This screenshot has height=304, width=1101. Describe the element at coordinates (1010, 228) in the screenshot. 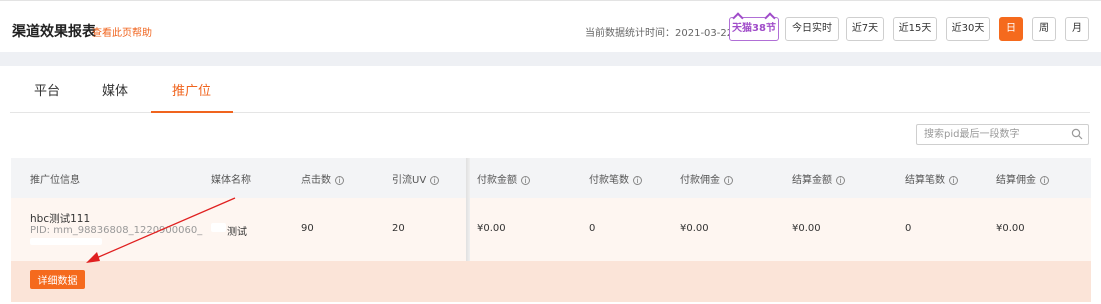

I see `settle-commission-value: ¥0.00` at that location.